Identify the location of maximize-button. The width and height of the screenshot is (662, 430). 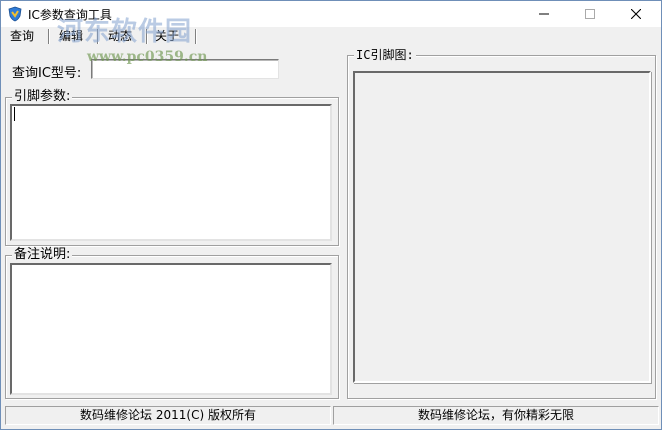
(590, 14).